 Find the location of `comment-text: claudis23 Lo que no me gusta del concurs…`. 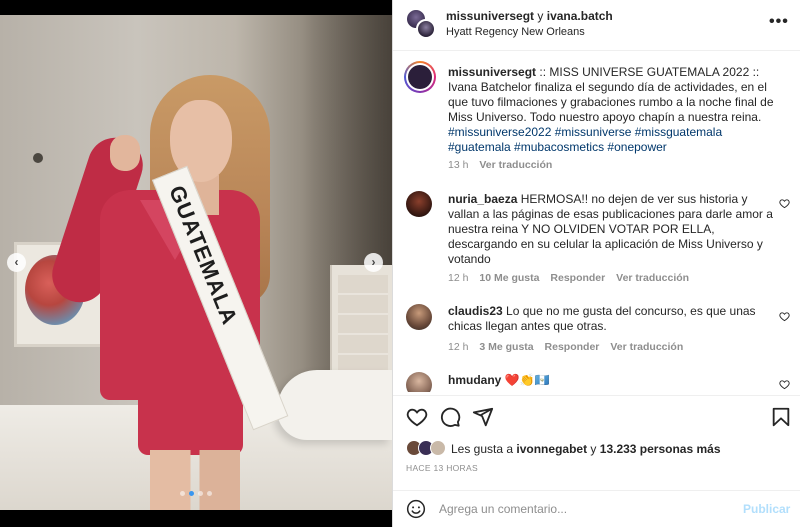

comment-text: claudis23 Lo que no me gusta del concurs… is located at coordinates (611, 319).